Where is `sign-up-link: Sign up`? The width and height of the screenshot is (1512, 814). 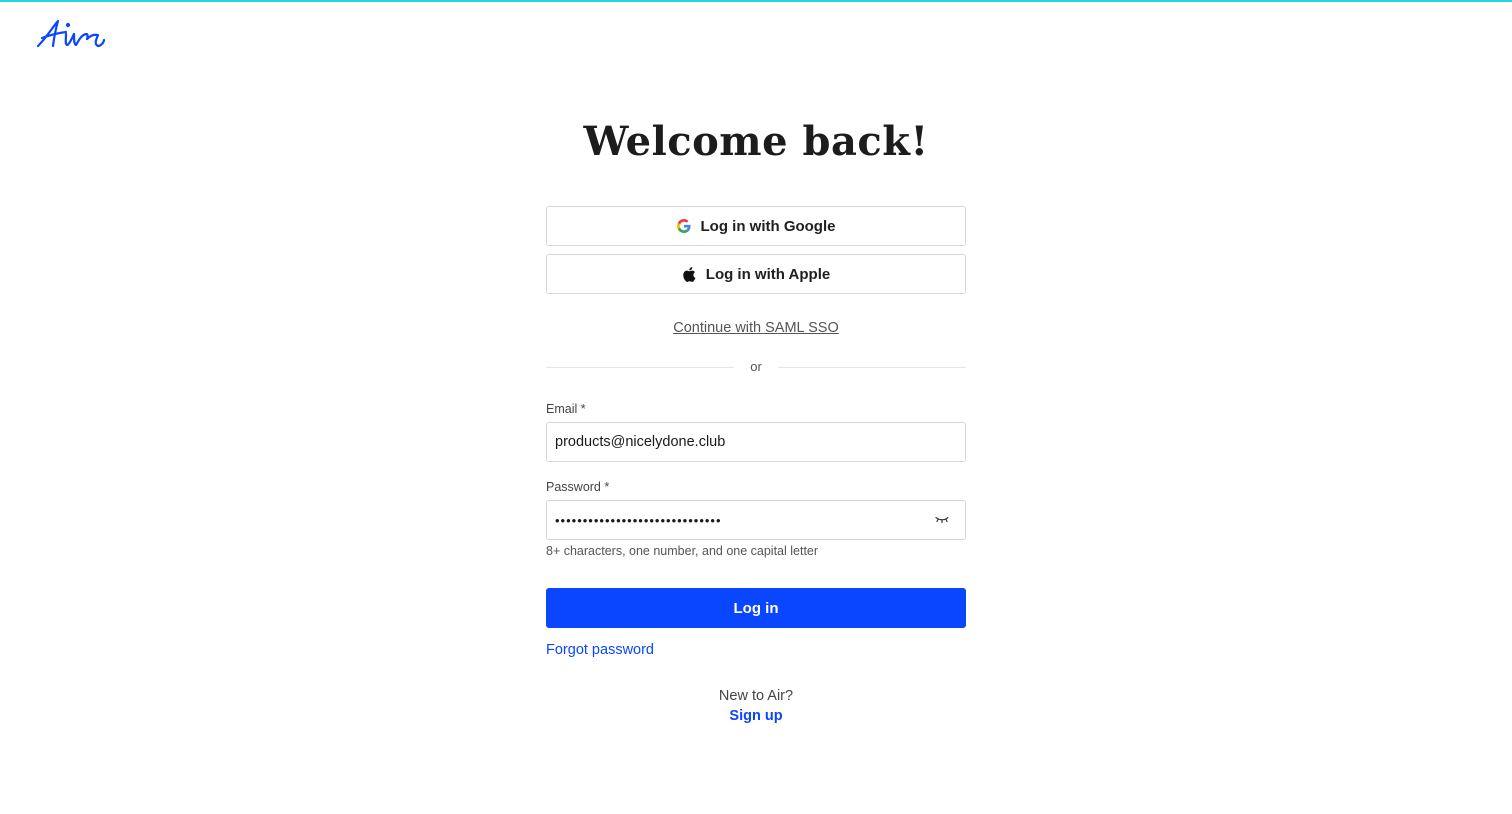
sign-up-link: Sign up is located at coordinates (756, 716).